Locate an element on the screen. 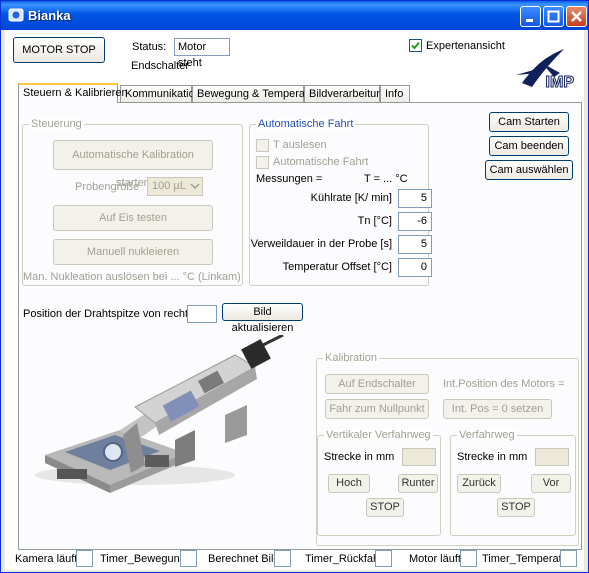 The height and width of the screenshot is (573, 589). minimize-button is located at coordinates (530, 16).